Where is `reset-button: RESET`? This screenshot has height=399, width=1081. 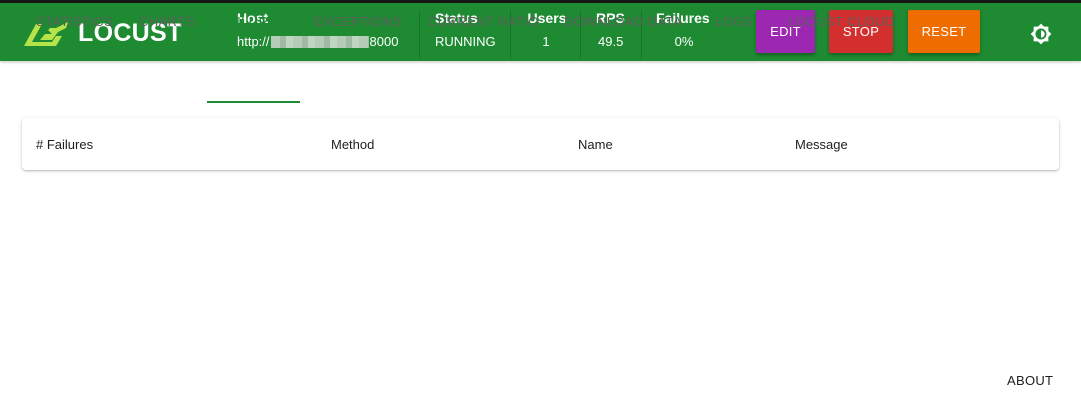
reset-button: RESET is located at coordinates (944, 31).